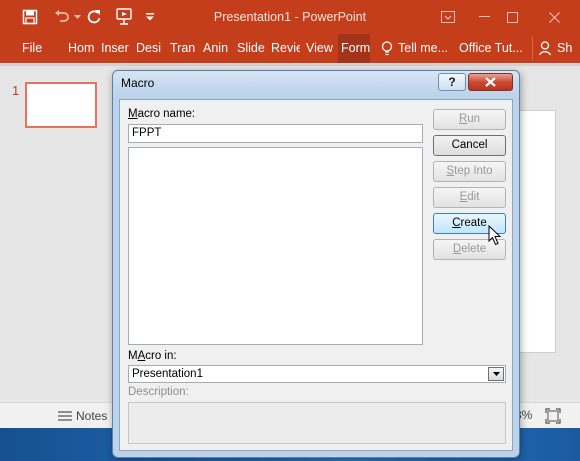 The image size is (580, 461). Describe the element at coordinates (16, 90) in the screenshot. I see `slide-number: 1` at that location.